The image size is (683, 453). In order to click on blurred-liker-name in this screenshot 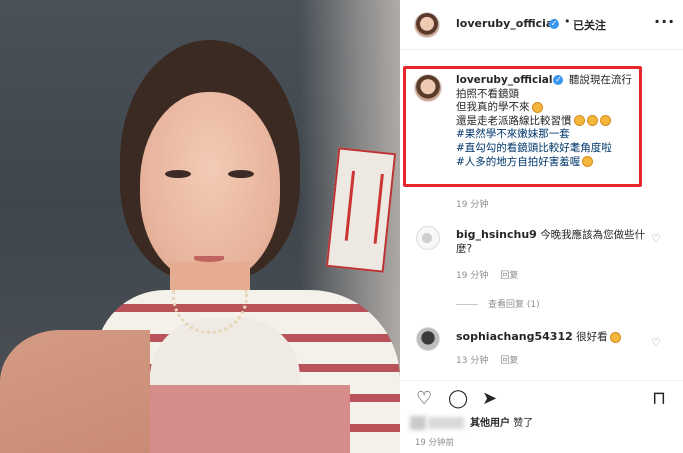, I will do `click(446, 423)`.